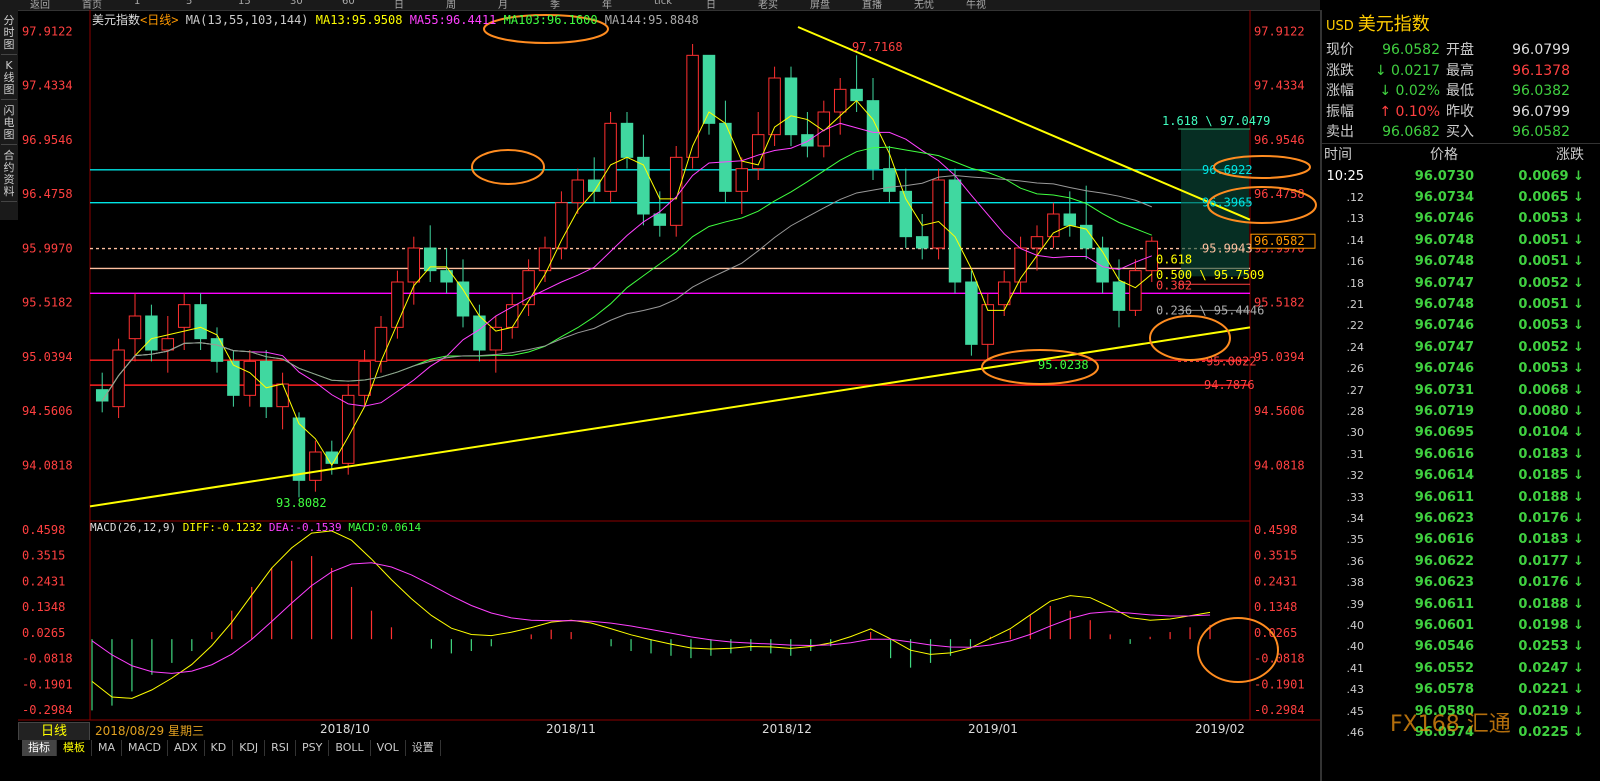 The height and width of the screenshot is (781, 1600). What do you see at coordinates (186, 748) in the screenshot?
I see `indicator-tab: ADX` at bounding box center [186, 748].